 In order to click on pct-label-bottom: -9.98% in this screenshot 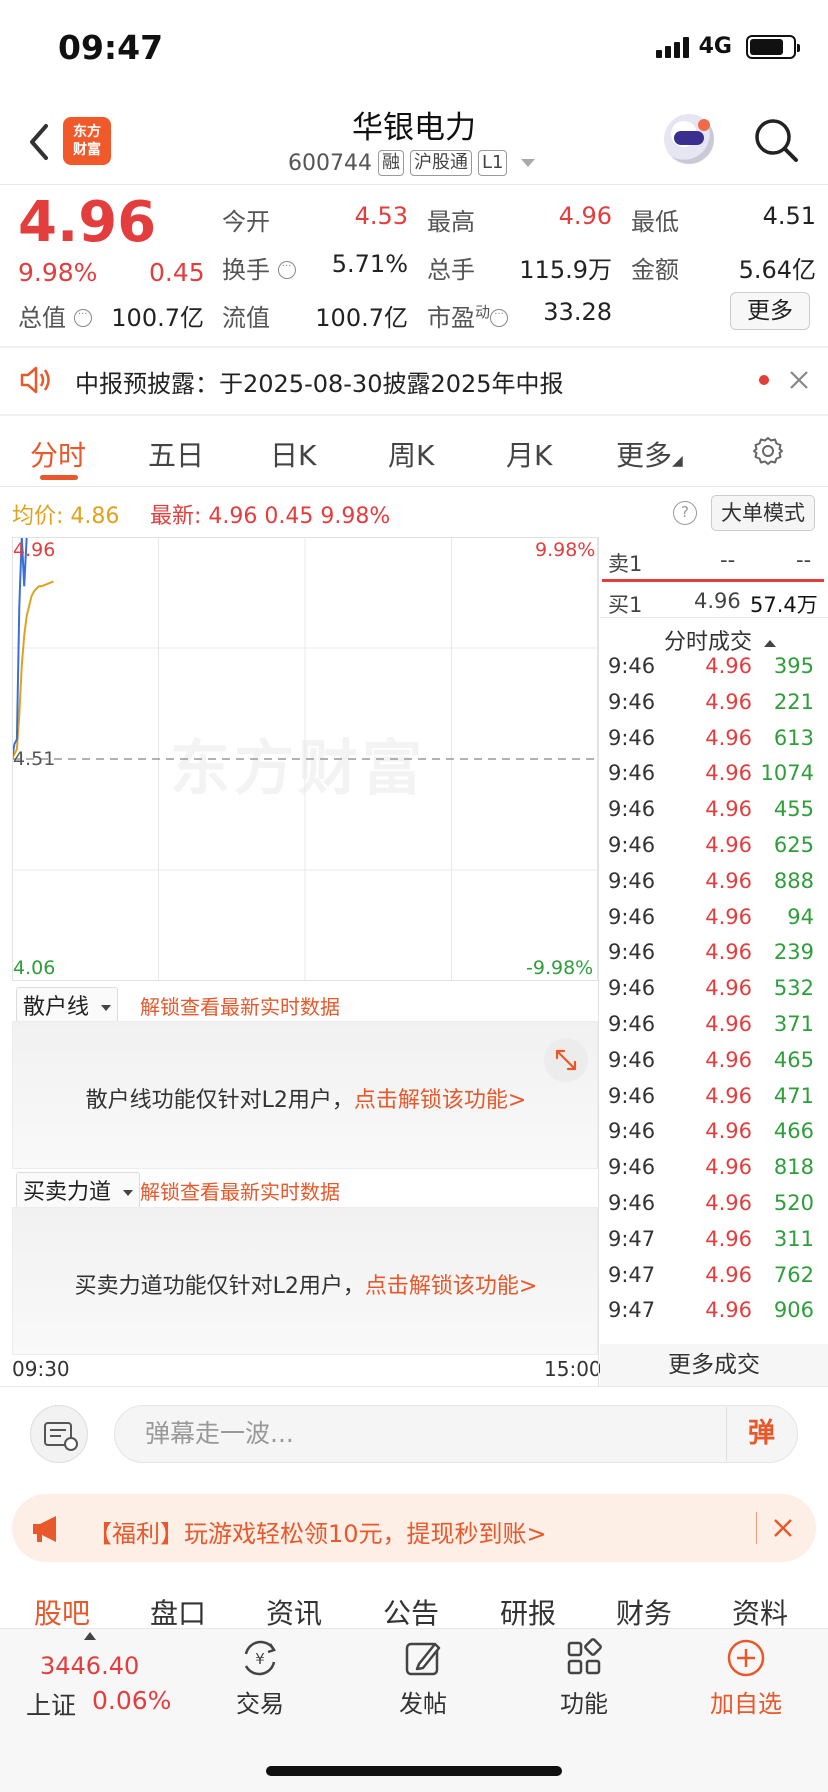, I will do `click(560, 968)`.